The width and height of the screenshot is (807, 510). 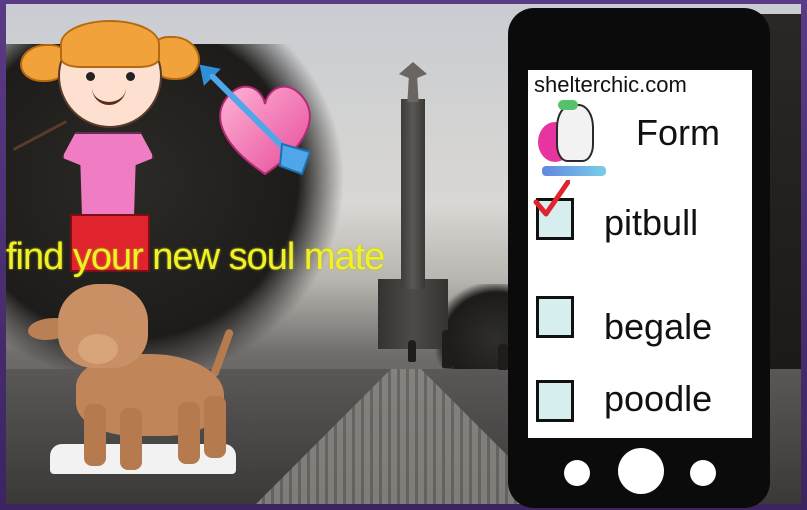 I want to click on puppy-snout, so click(x=98, y=349).